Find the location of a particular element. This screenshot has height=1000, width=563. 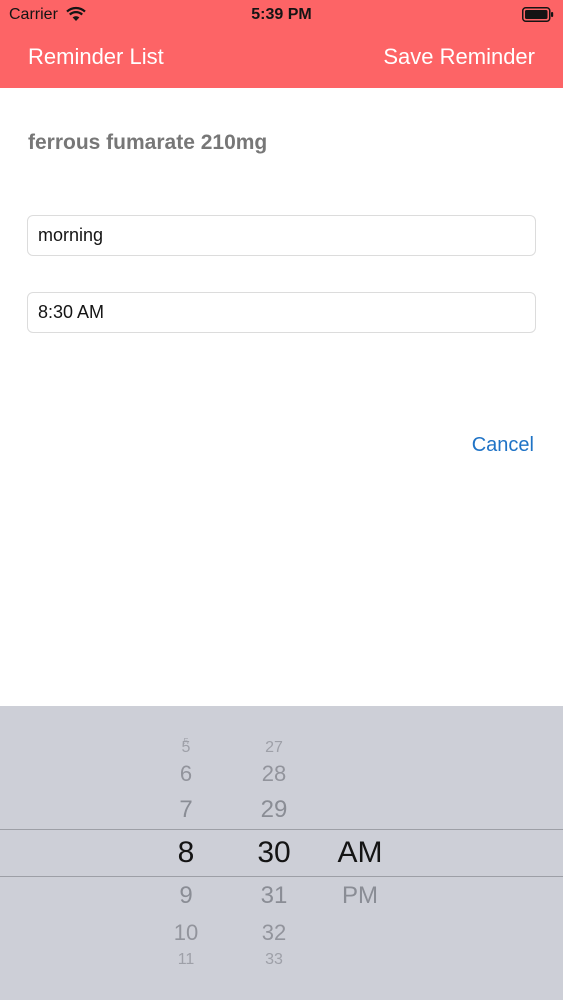

status-bar: Carrier 5:39 PM is located at coordinates (281, 15).